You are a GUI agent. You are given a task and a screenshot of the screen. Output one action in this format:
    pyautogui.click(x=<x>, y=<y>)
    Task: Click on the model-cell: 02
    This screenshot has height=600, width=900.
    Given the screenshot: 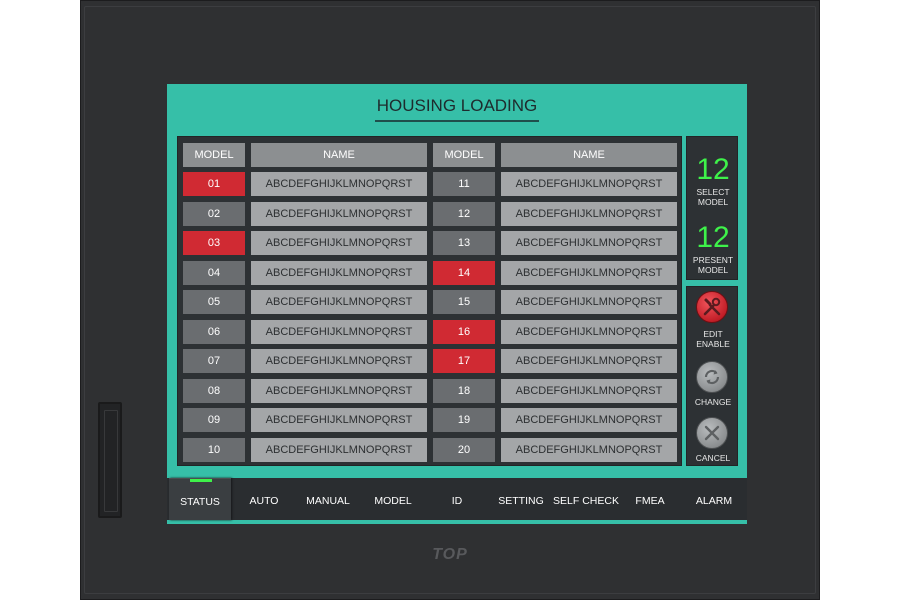 What is the action you would take?
    pyautogui.click(x=214, y=214)
    